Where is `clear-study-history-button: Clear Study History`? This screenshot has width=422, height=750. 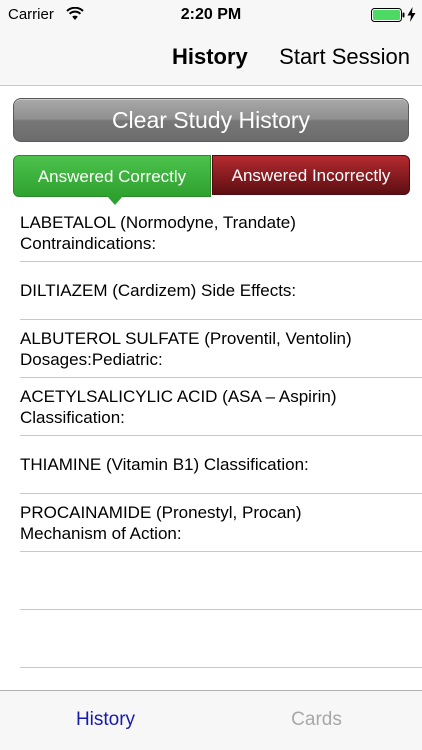 clear-study-history-button: Clear Study History is located at coordinates (211, 120).